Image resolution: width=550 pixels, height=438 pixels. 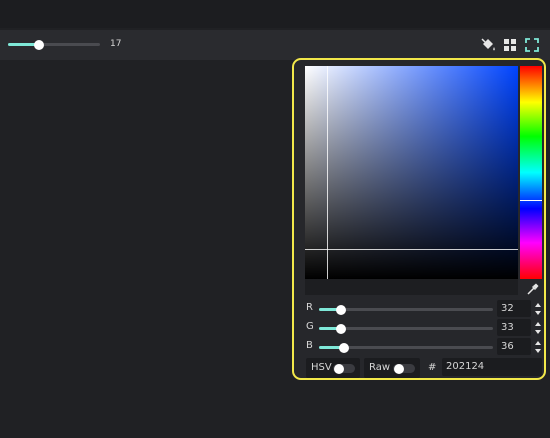 I want to click on green-stepper-icon, so click(x=538, y=328).